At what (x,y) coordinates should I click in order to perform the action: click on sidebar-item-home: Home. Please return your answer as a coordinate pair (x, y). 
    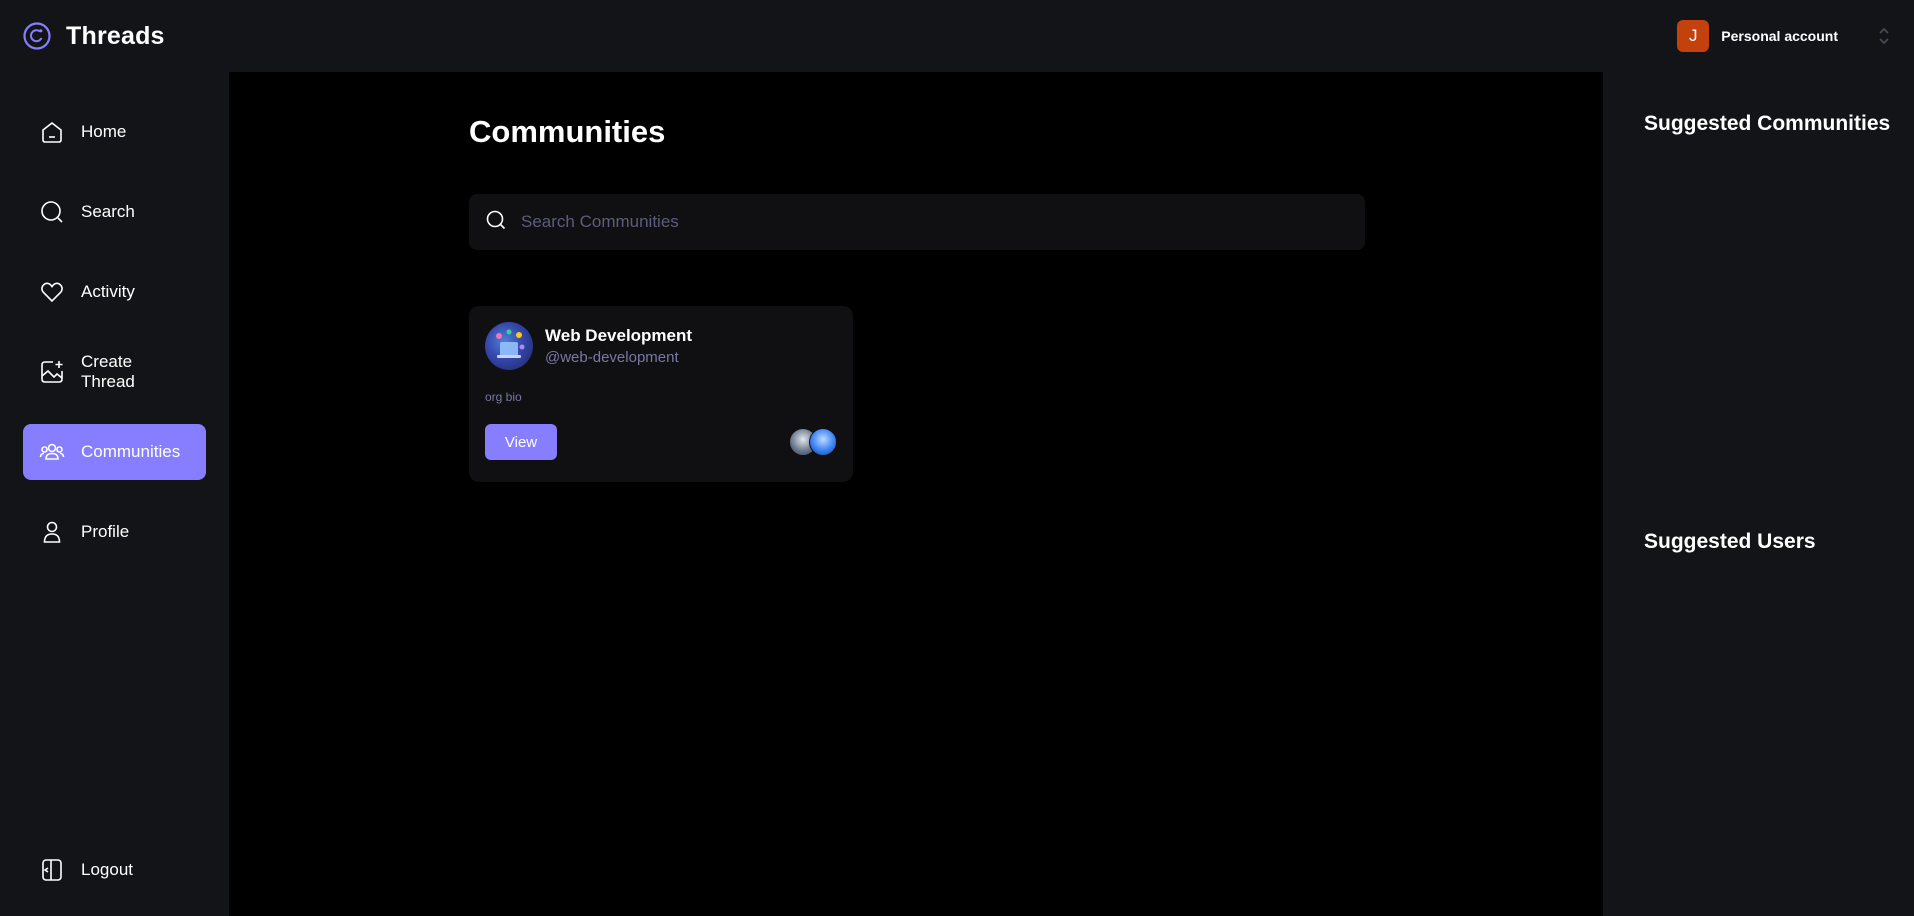
    Looking at the image, I should click on (114, 132).